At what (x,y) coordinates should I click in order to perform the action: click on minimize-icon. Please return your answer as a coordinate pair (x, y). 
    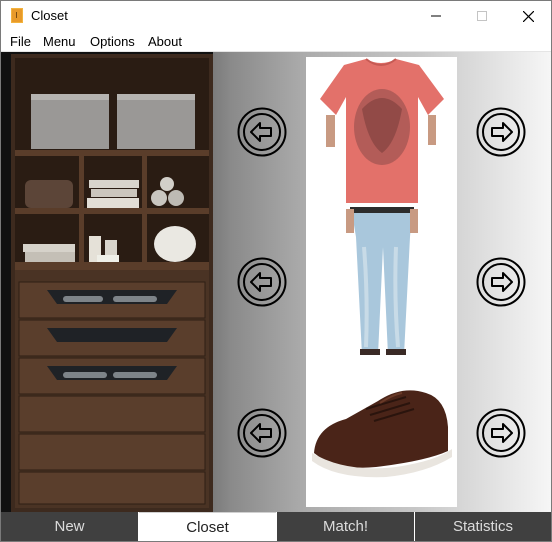
    Looking at the image, I should click on (436, 16).